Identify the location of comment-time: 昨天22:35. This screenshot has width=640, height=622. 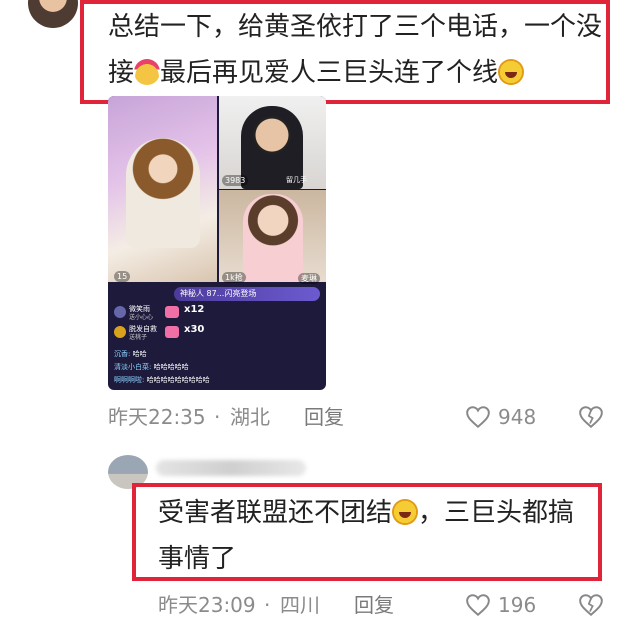
(157, 417).